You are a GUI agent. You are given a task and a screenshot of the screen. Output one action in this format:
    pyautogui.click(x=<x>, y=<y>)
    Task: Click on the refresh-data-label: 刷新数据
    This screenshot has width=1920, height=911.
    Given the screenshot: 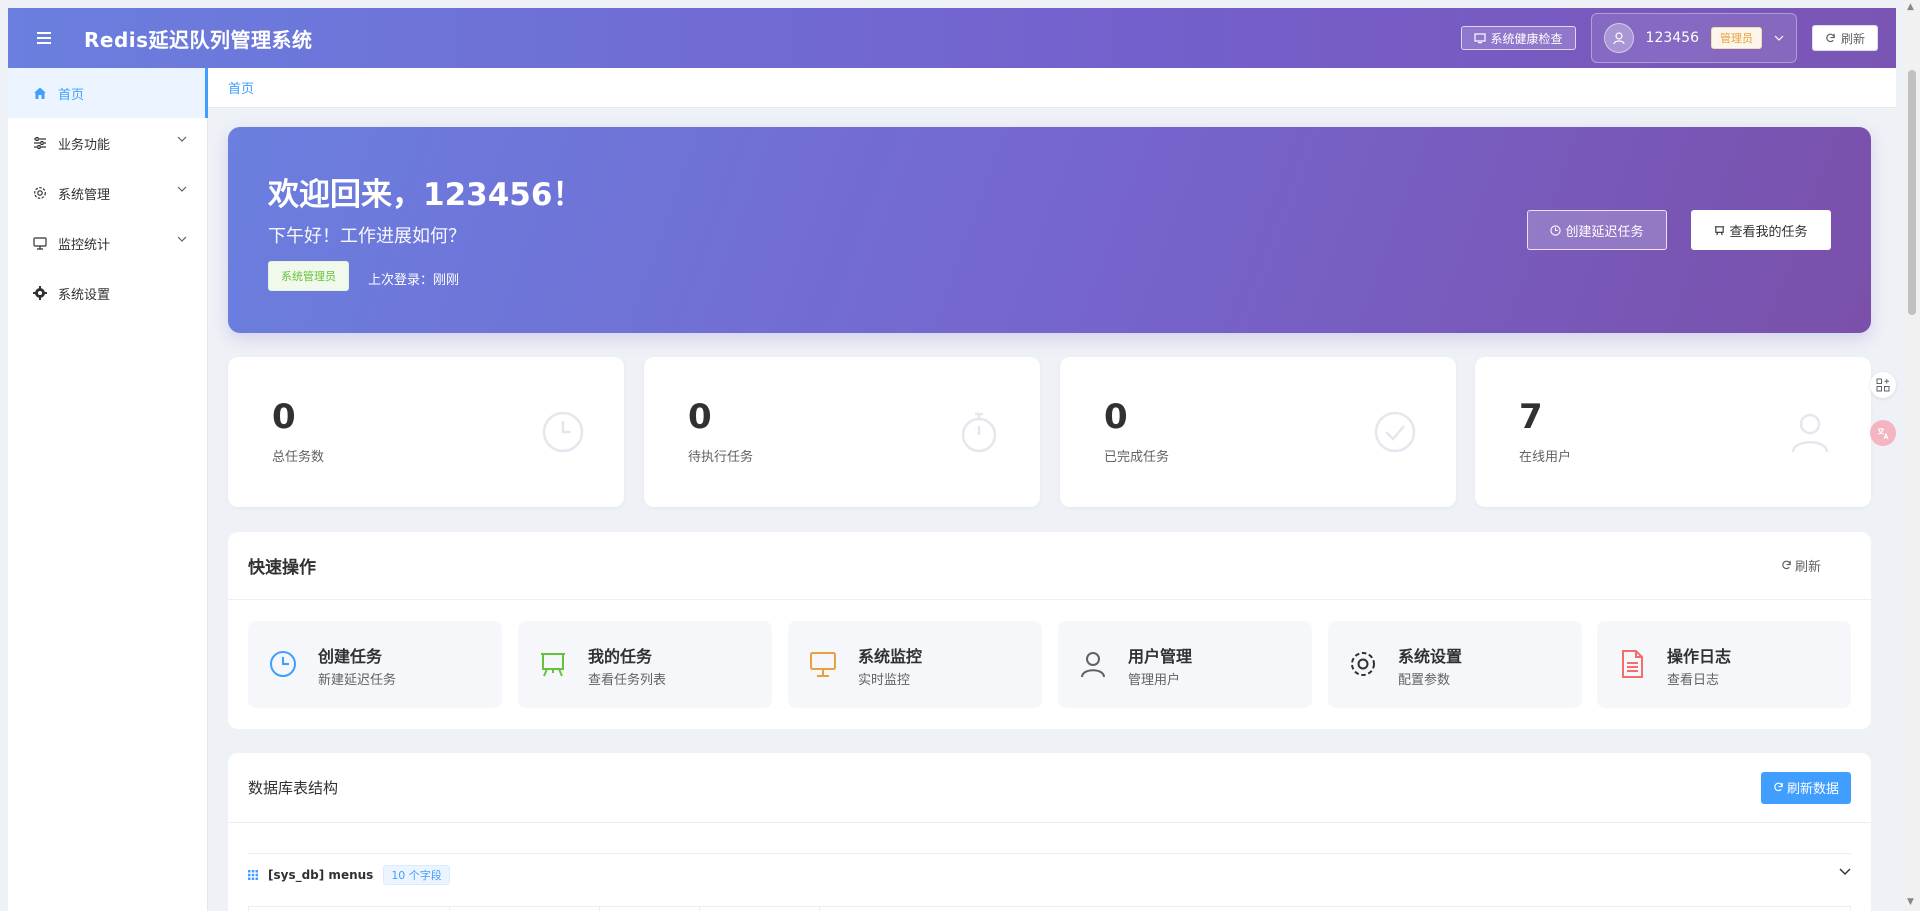 What is the action you would take?
    pyautogui.click(x=1812, y=789)
    